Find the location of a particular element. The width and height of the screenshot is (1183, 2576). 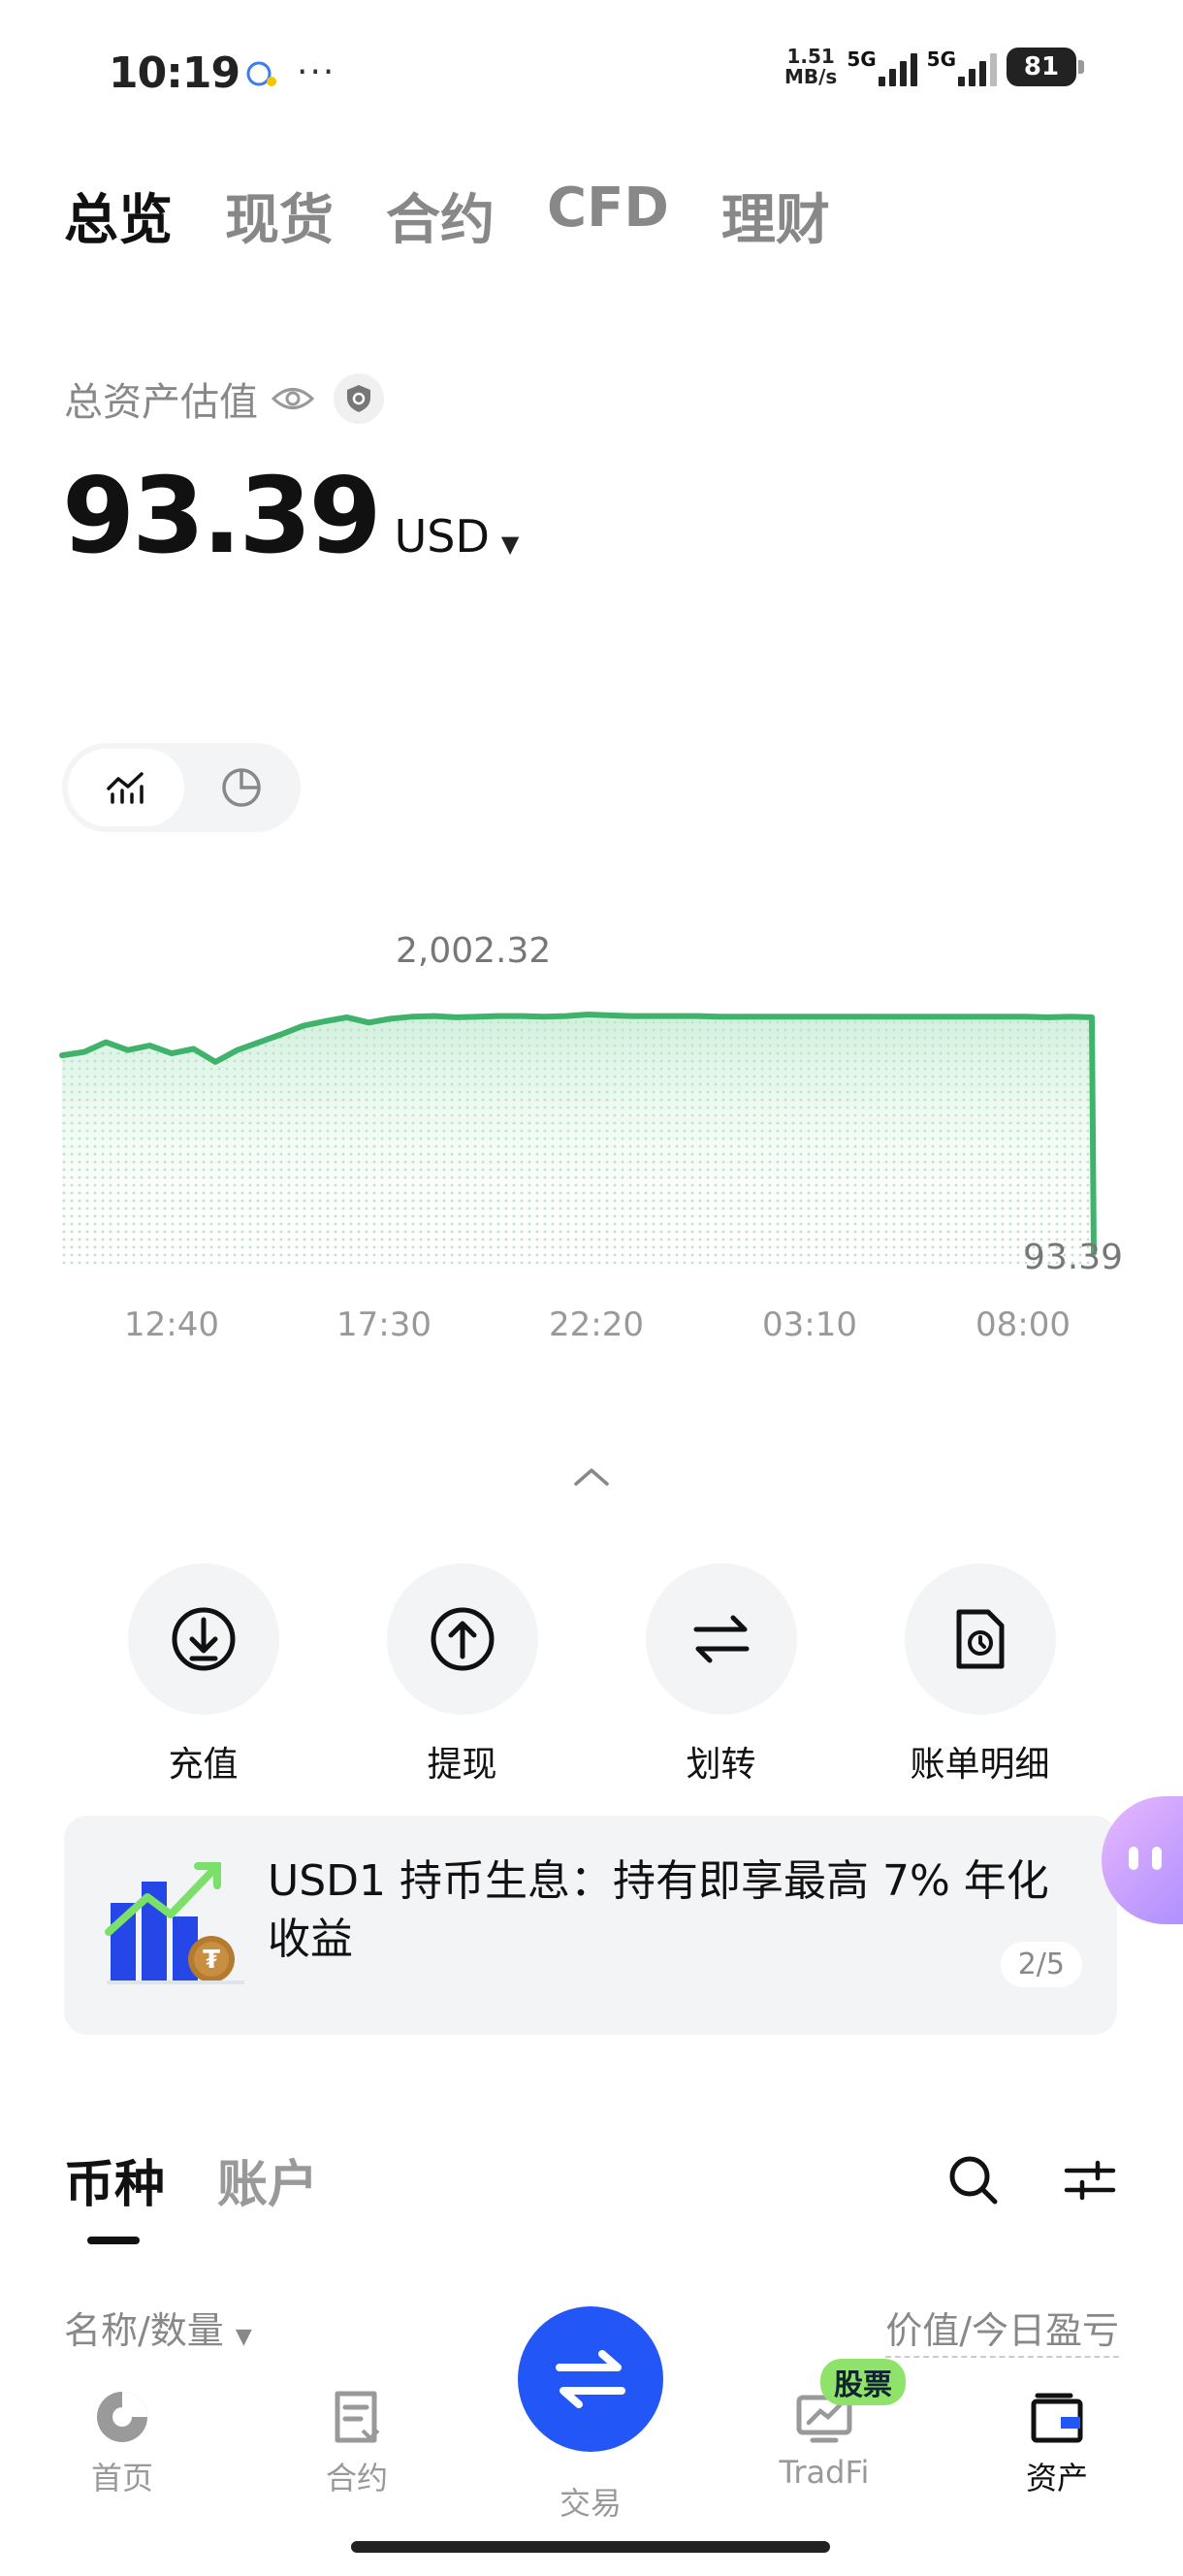

withdraw-label: 提现 is located at coordinates (462, 1765).